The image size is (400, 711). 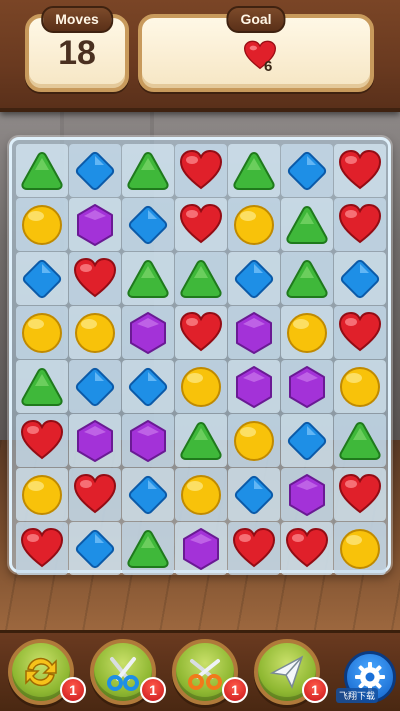 I want to click on moves-panel: Moves 18, so click(x=77, y=49).